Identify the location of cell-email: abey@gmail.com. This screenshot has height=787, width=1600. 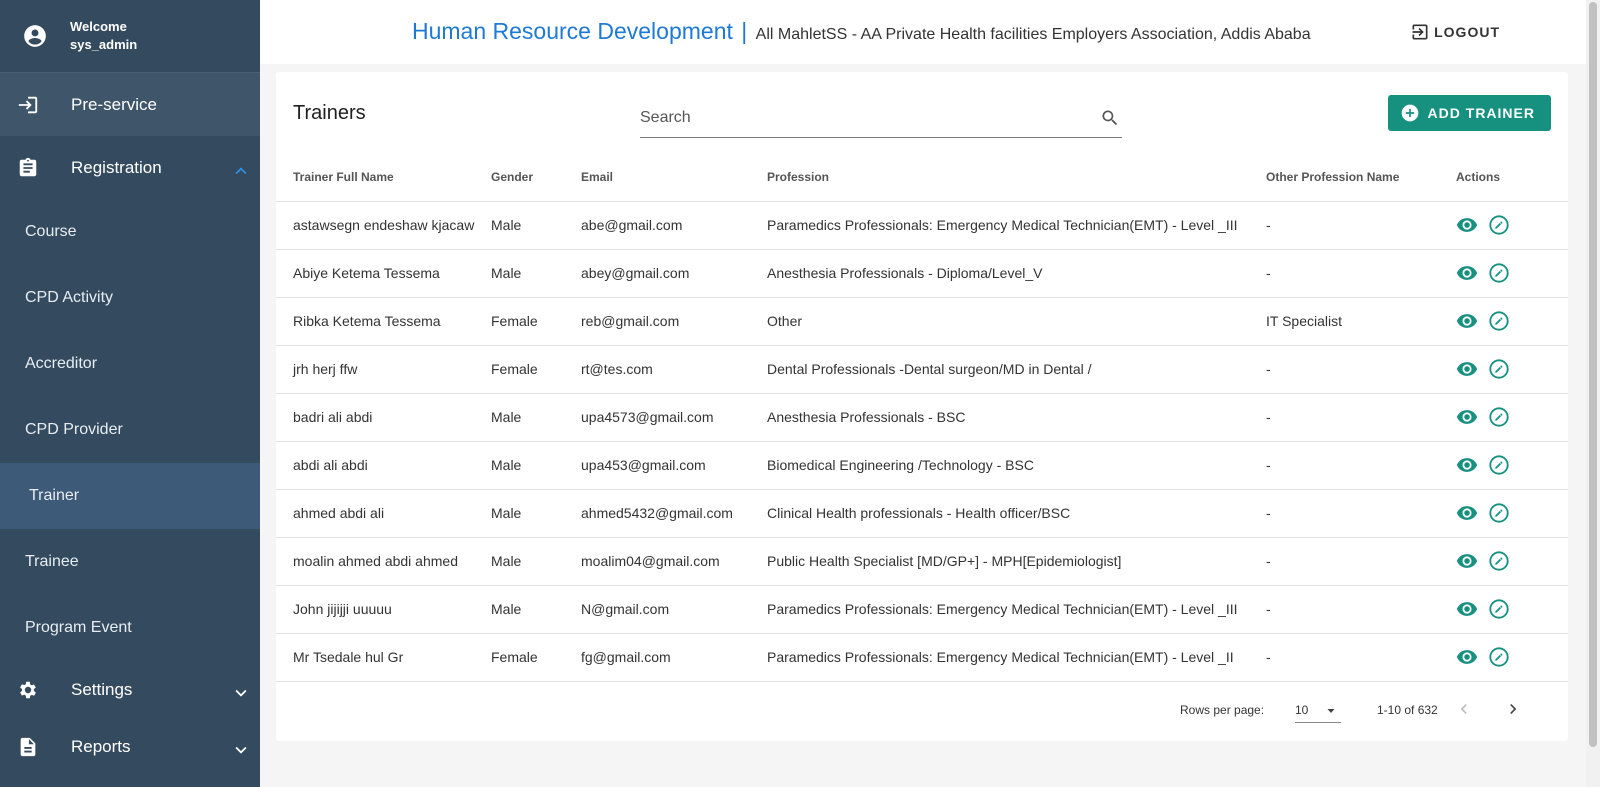
(674, 273).